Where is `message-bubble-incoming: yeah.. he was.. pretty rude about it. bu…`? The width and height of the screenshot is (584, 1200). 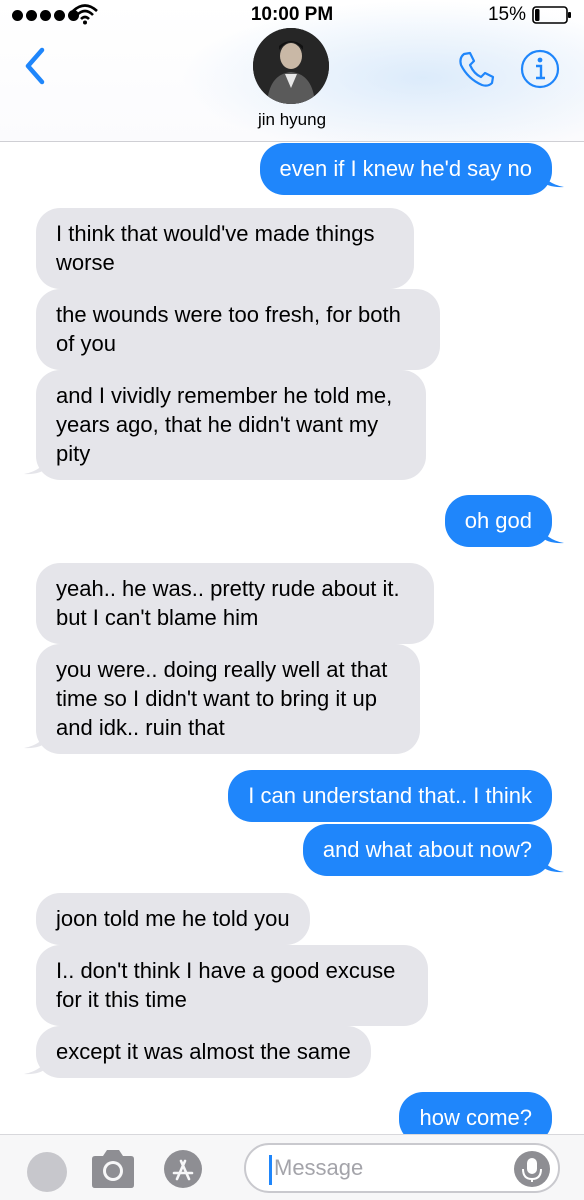
message-bubble-incoming: yeah.. he was.. pretty rude about it. bu… is located at coordinates (235, 603).